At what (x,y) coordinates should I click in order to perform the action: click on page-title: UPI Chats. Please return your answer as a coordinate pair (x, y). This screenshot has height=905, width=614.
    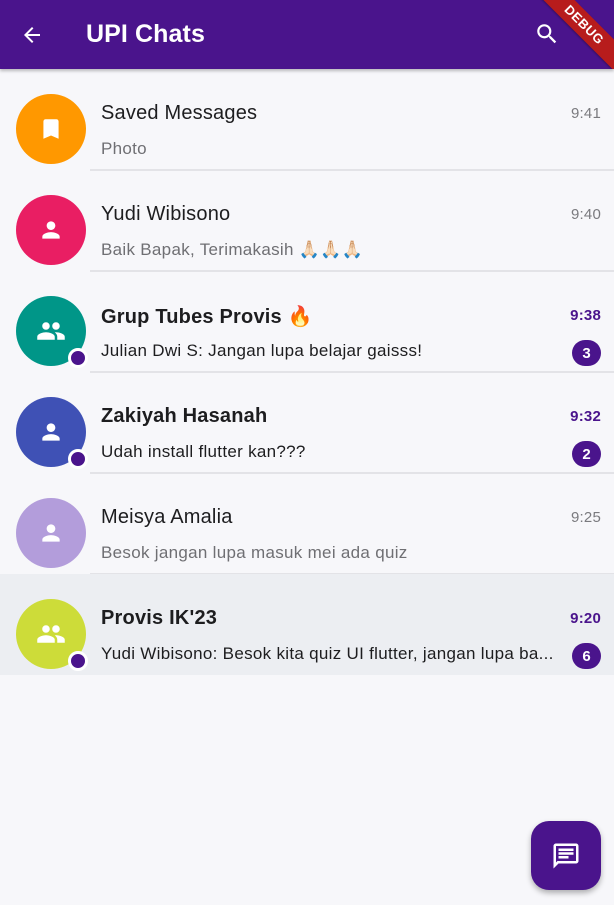
    Looking at the image, I should click on (145, 34).